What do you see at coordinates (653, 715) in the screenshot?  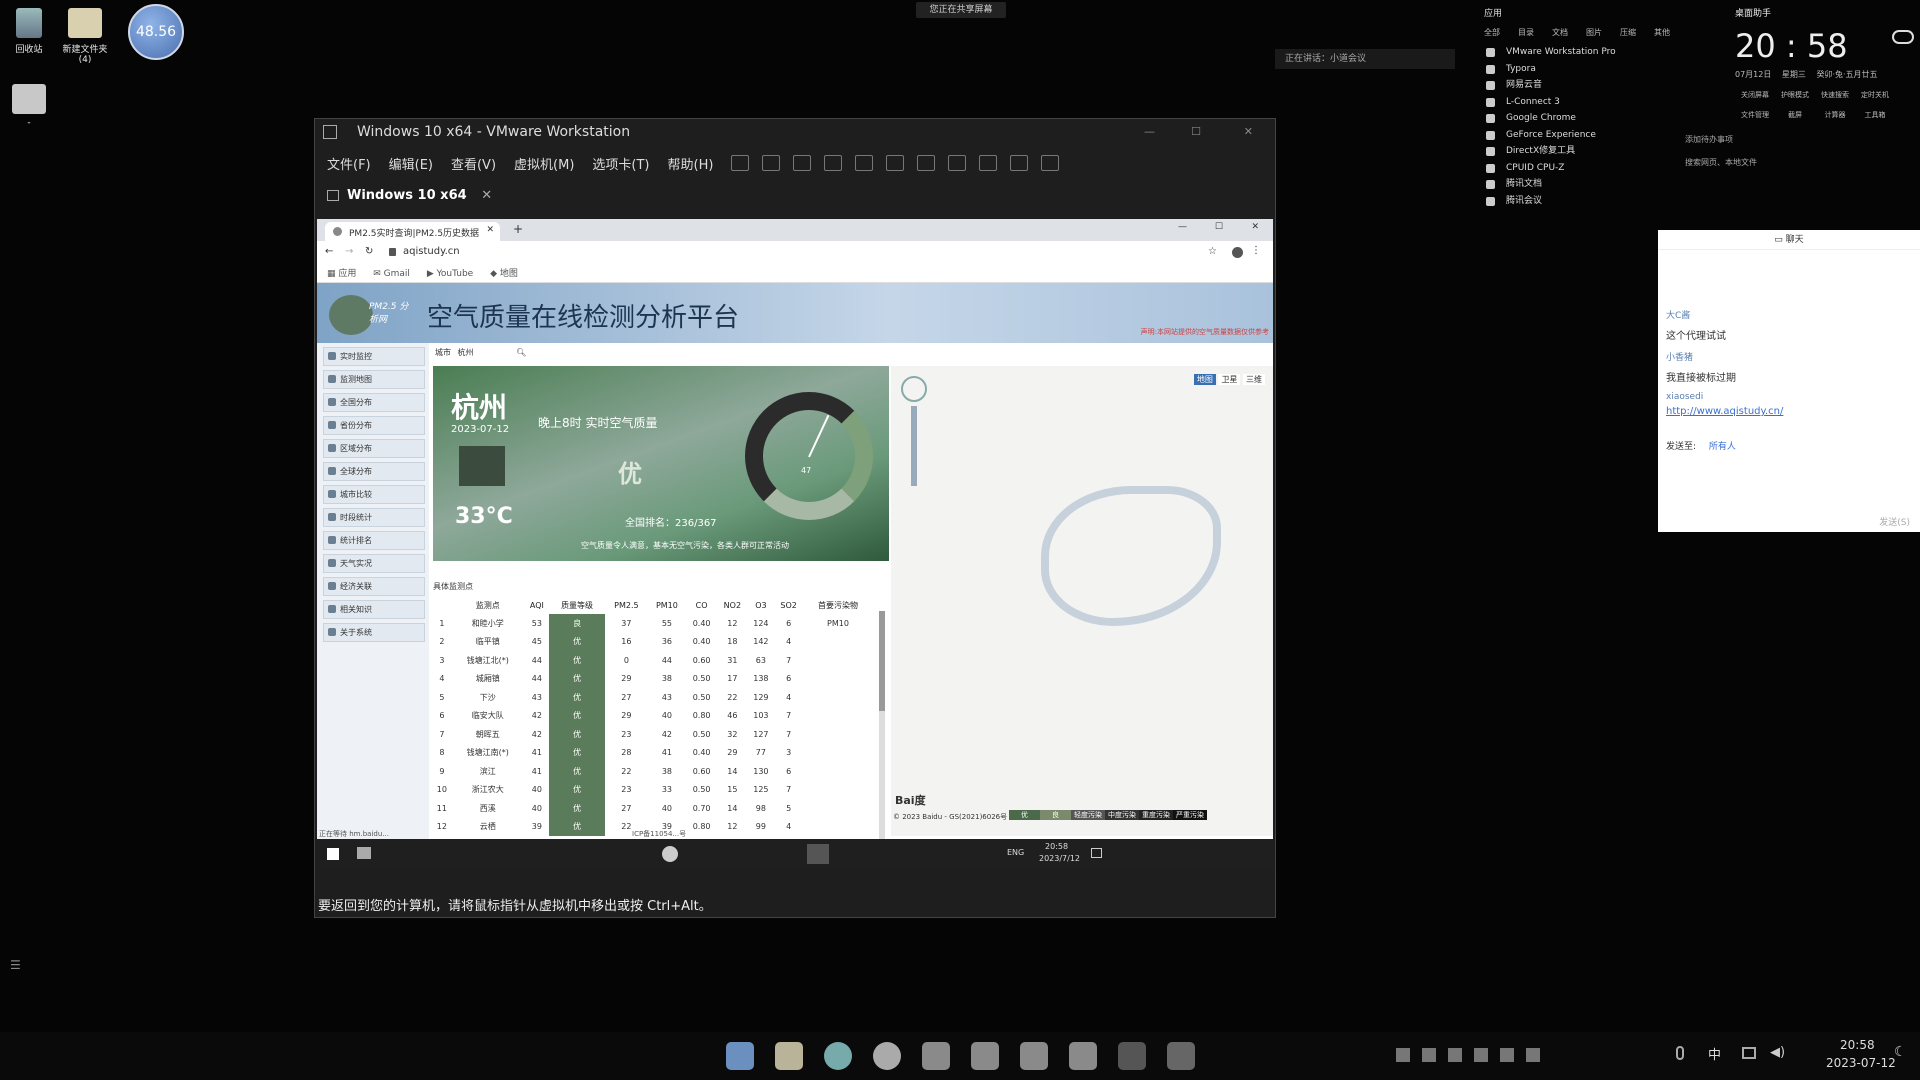 I see `table-row: 6 临安大队 42 优 29 40 0.80 46 103 7` at bounding box center [653, 715].